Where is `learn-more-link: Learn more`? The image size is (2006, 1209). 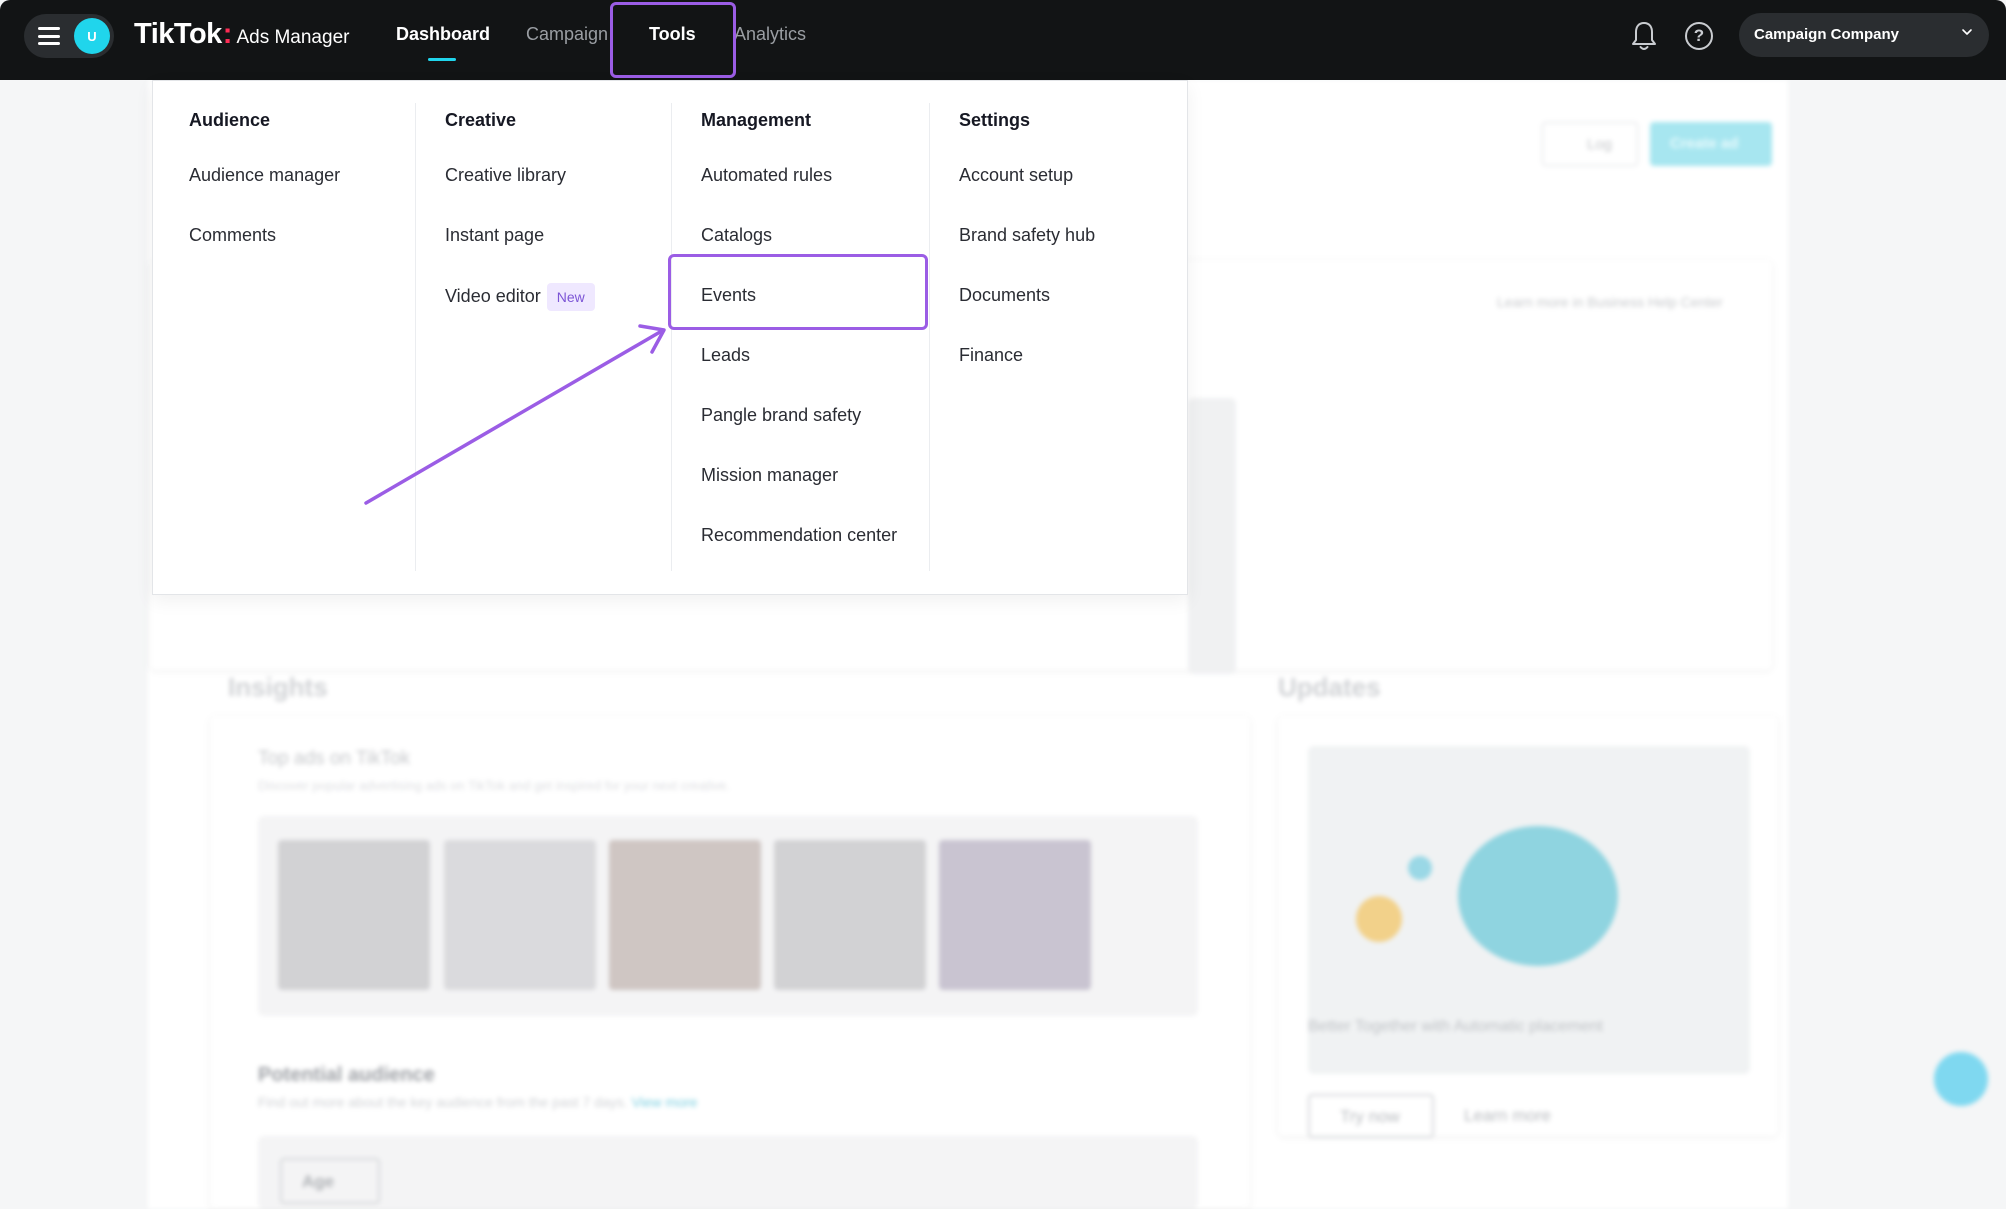 learn-more-link: Learn more is located at coordinates (1507, 1116).